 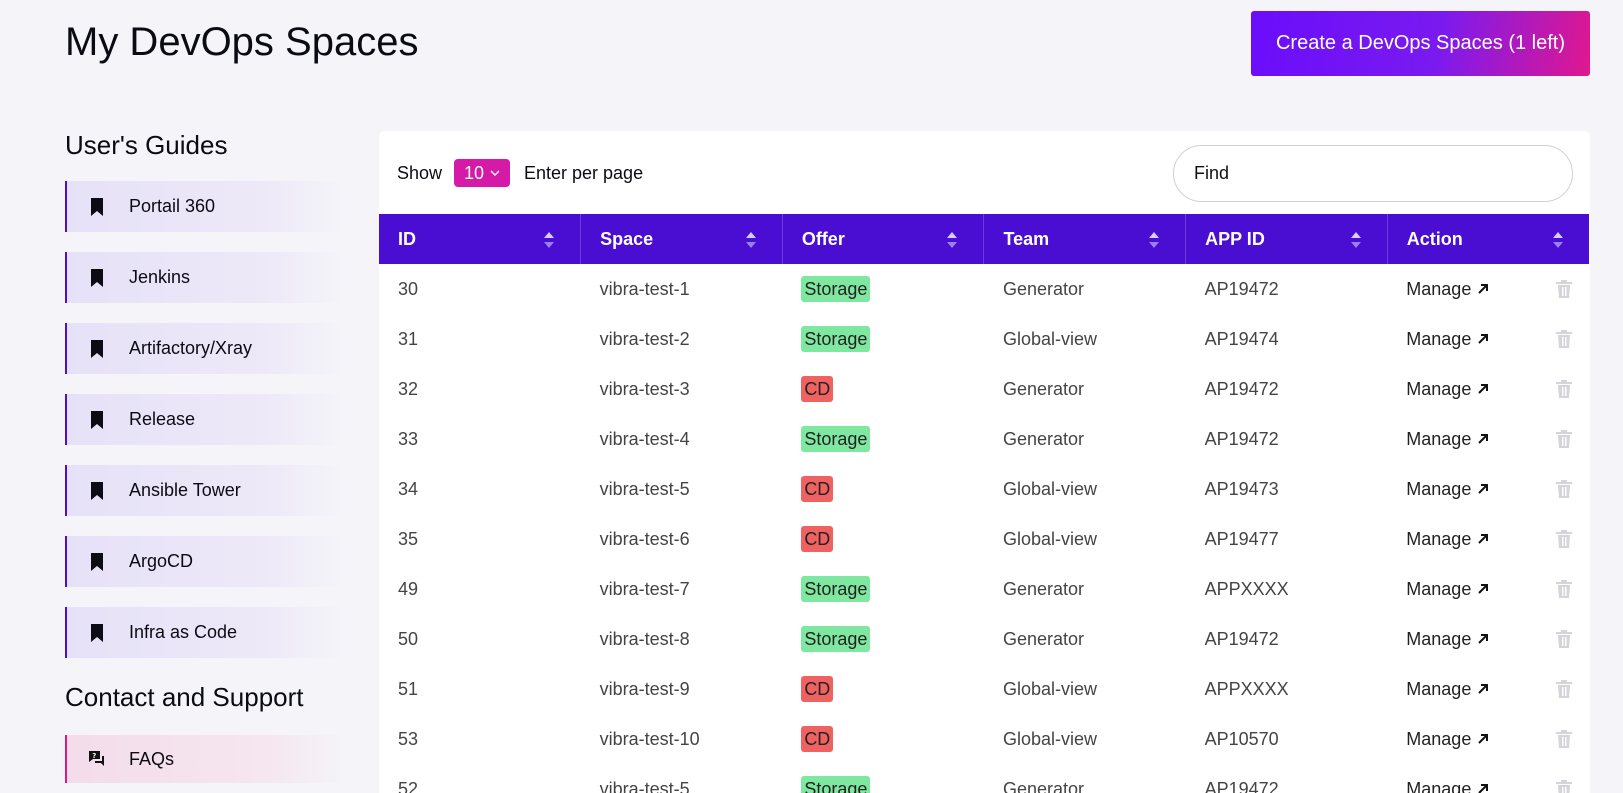 I want to click on table-row: 35 vibra-test-6 CD Global-view AP19477 Manage, so click(x=984, y=539).